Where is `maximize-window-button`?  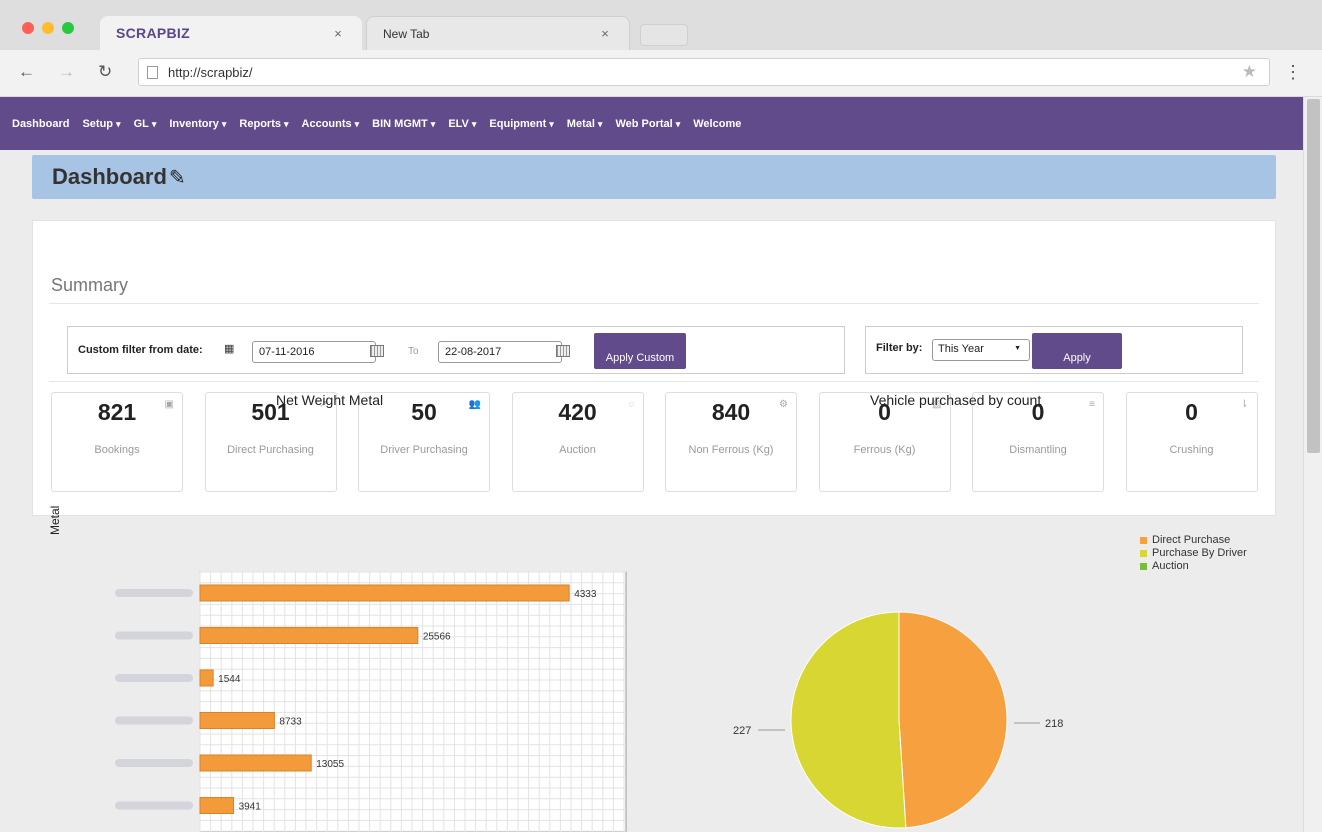
maximize-window-button is located at coordinates (68, 28).